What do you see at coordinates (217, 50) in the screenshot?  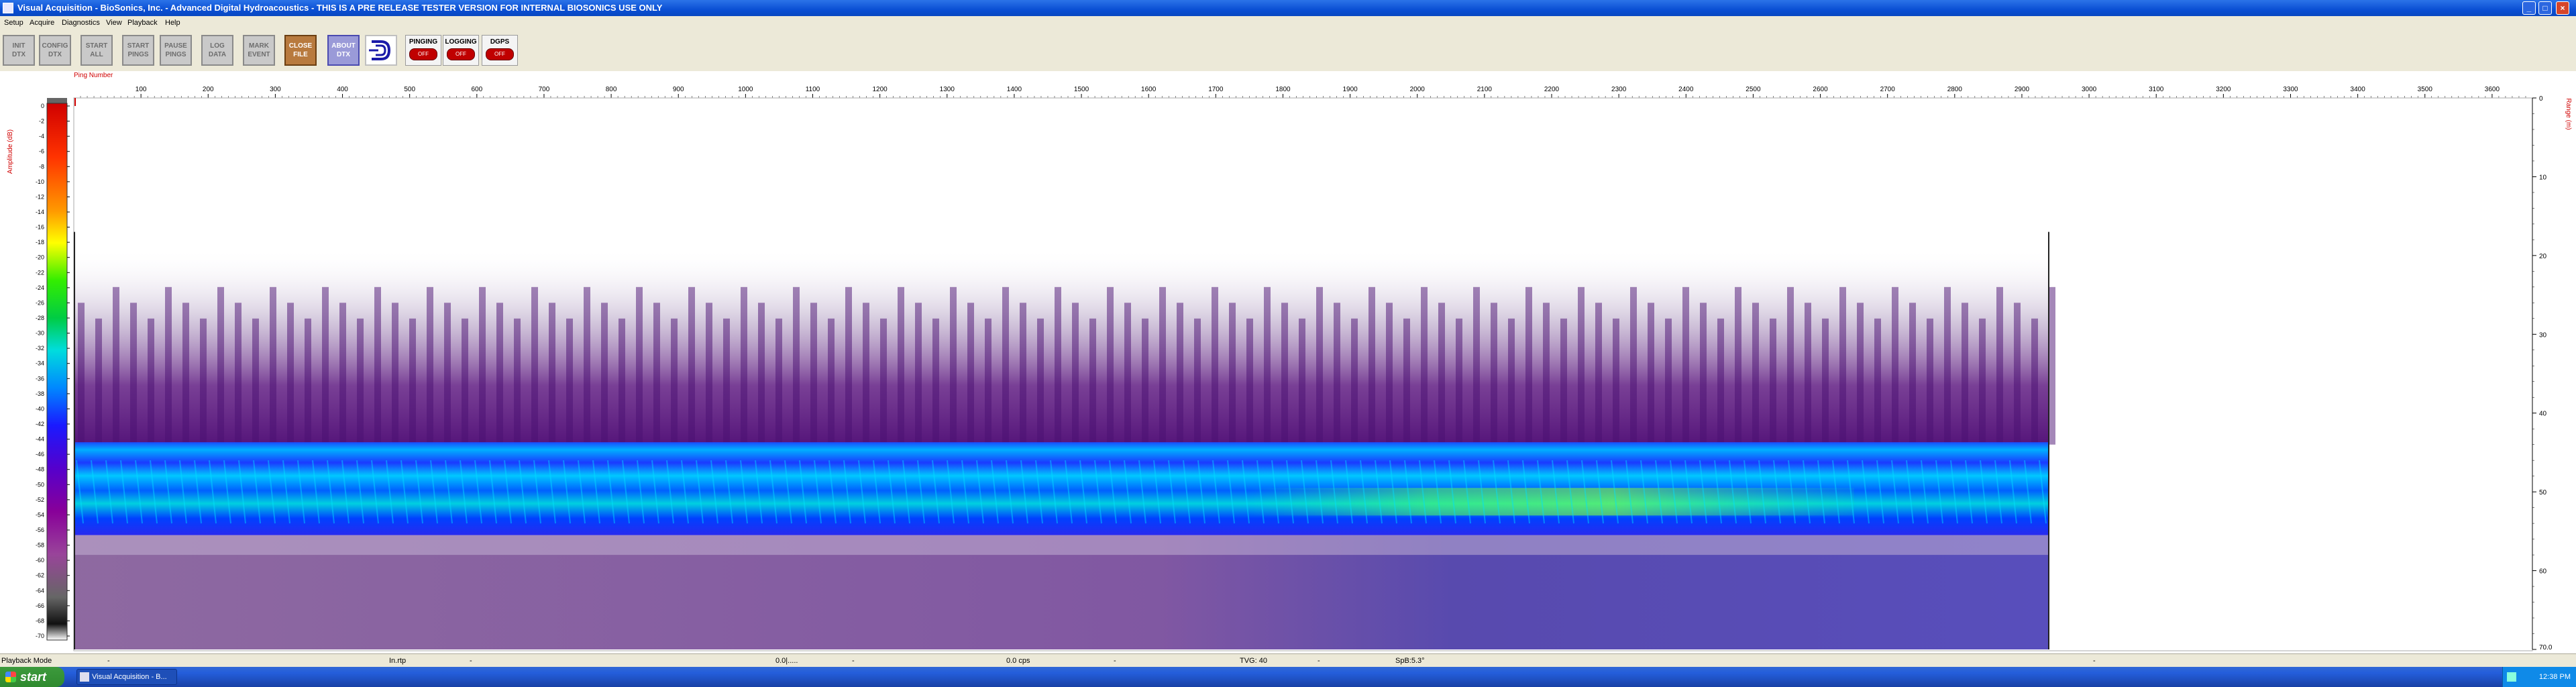 I see `log-data-button: LOG DATA` at bounding box center [217, 50].